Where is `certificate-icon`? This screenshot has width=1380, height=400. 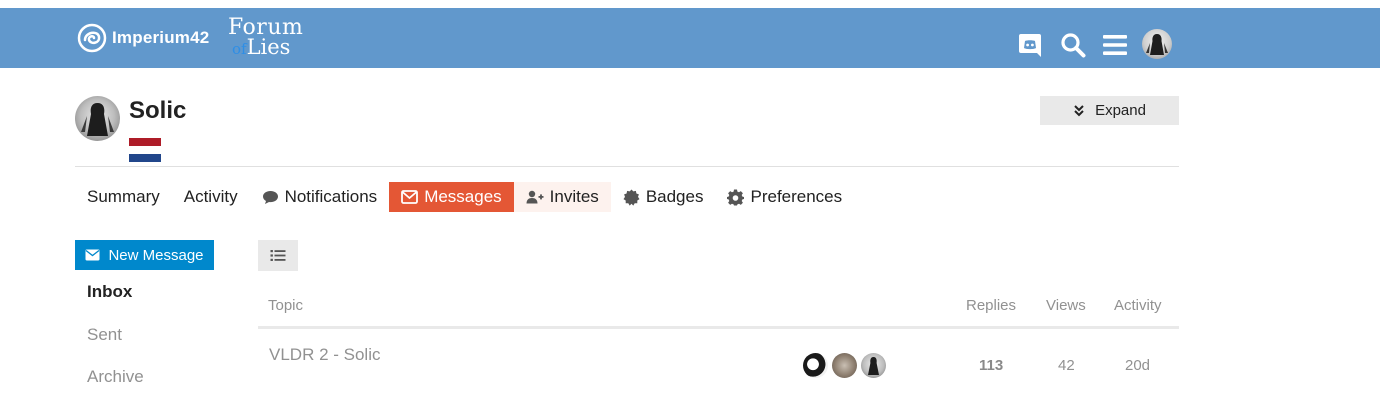
certificate-icon is located at coordinates (631, 197).